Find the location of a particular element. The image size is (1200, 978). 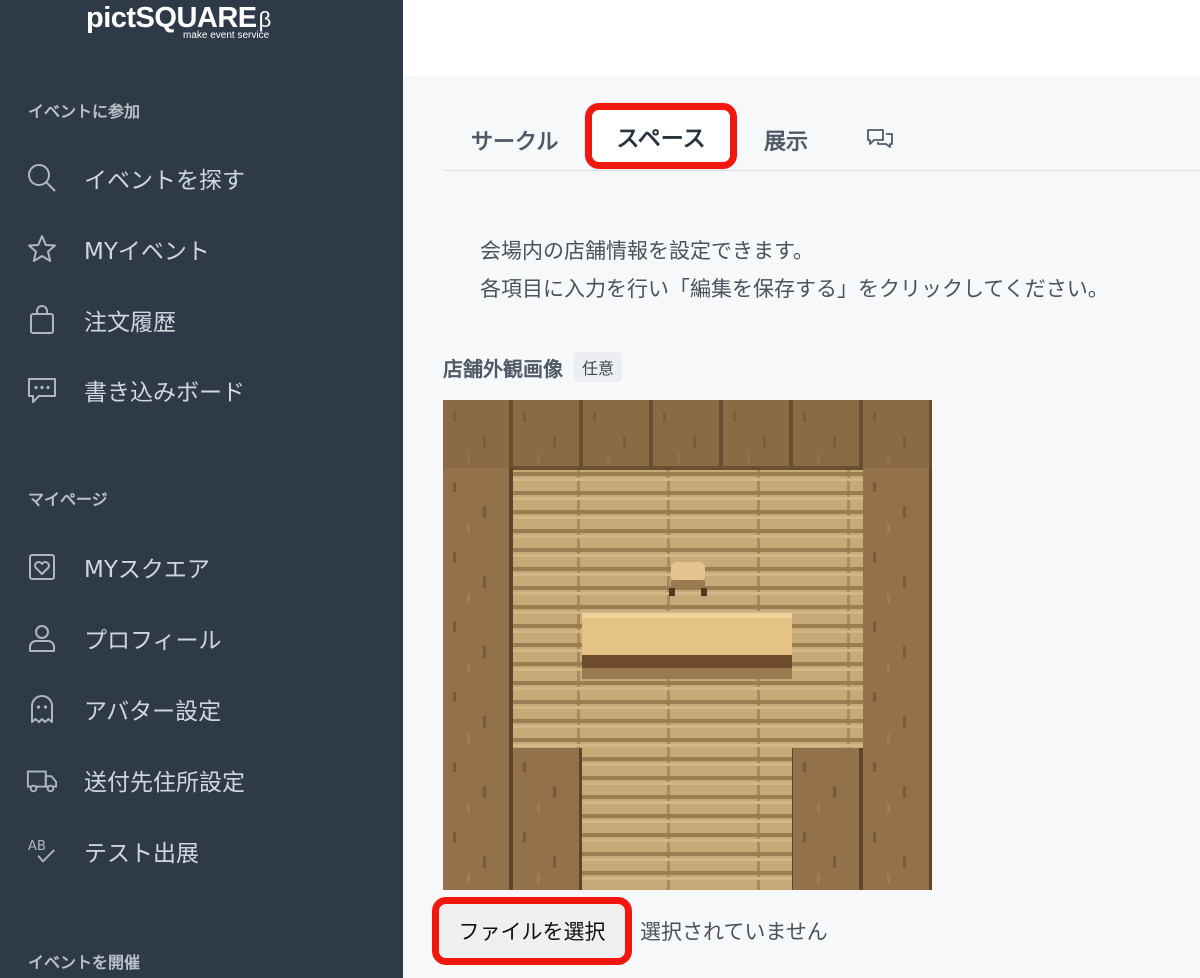

description-line: 各項目に入力を行い「編集を保存する」をクリックしてください。 is located at coordinates (794, 289).